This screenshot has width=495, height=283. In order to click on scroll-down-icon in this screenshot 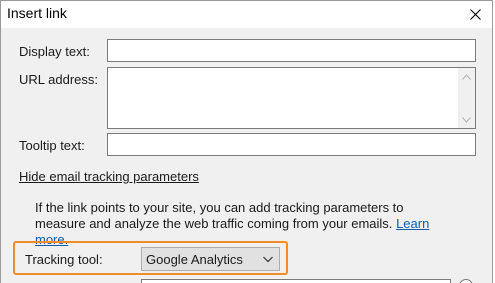, I will do `click(466, 119)`.